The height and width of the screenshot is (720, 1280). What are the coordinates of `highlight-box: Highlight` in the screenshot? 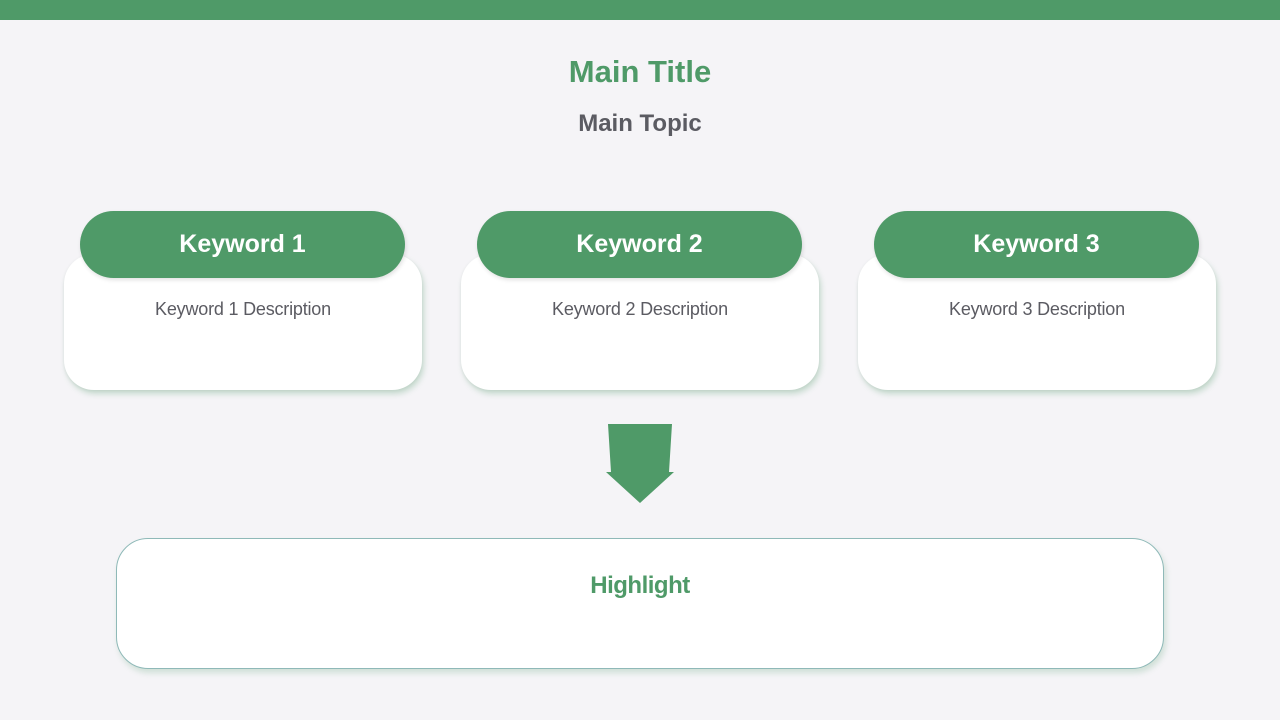 It's located at (640, 603).